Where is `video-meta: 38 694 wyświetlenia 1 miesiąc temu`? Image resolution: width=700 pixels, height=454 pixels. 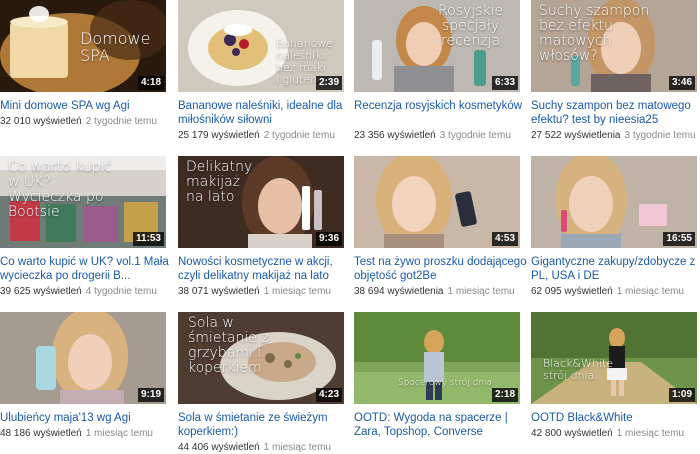
video-meta: 38 694 wyświetlenia 1 miesiąc temu is located at coordinates (444, 292).